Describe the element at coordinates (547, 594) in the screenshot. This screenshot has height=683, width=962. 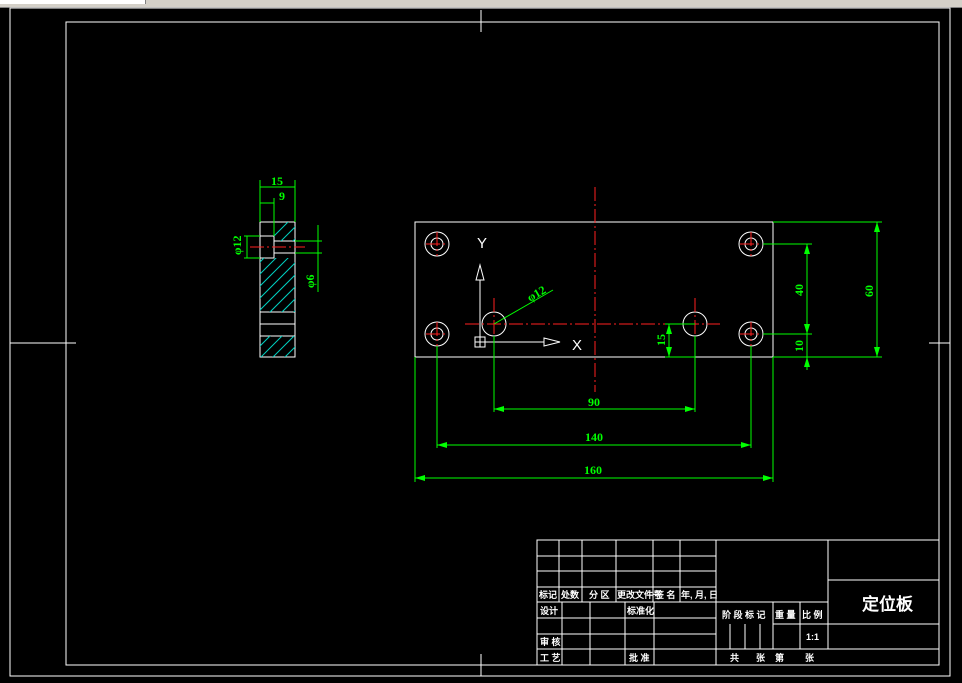
I see `tb-header-mark: 标记` at that location.